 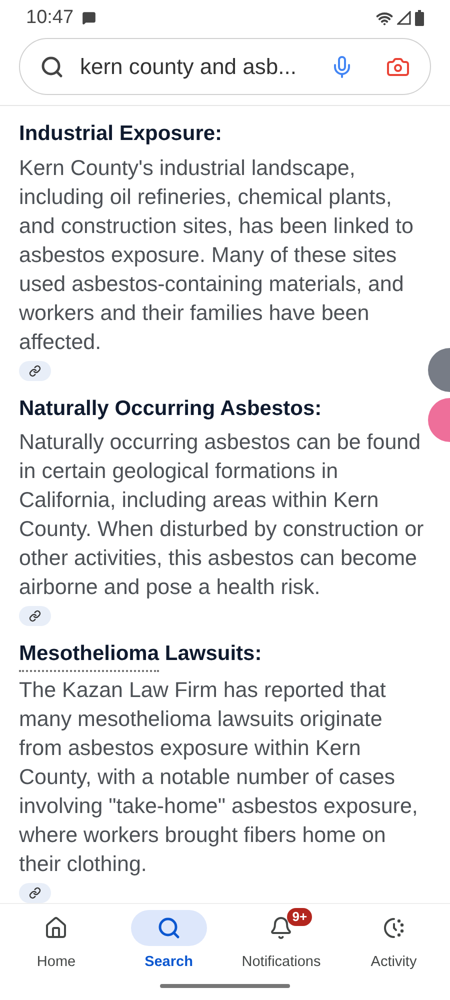 I want to click on notification-badge: 9+, so click(x=299, y=917).